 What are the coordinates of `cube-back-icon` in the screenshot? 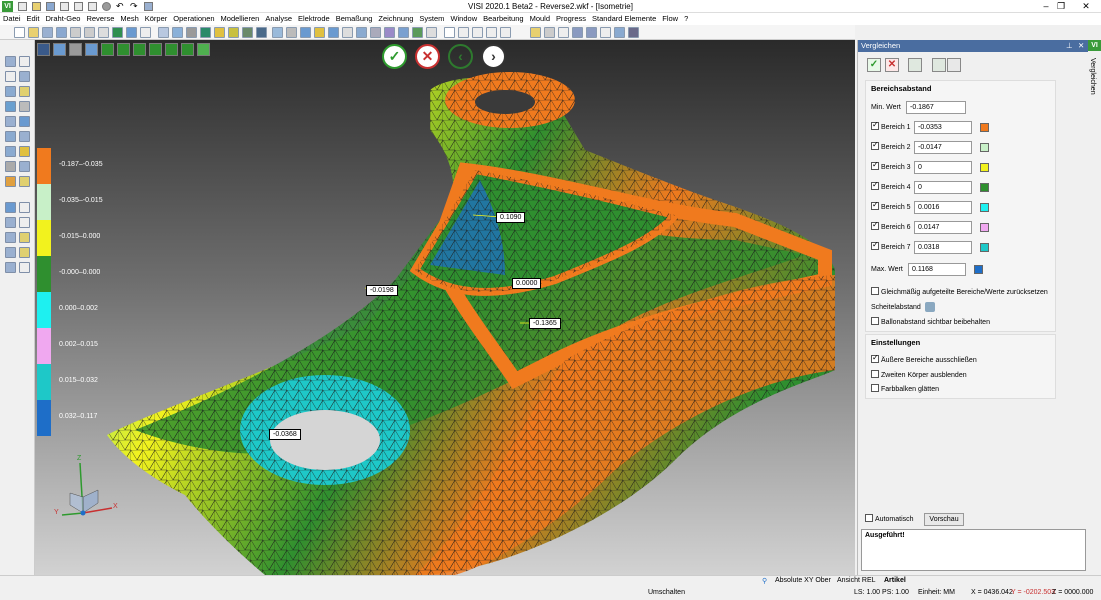 It's located at (123, 49).